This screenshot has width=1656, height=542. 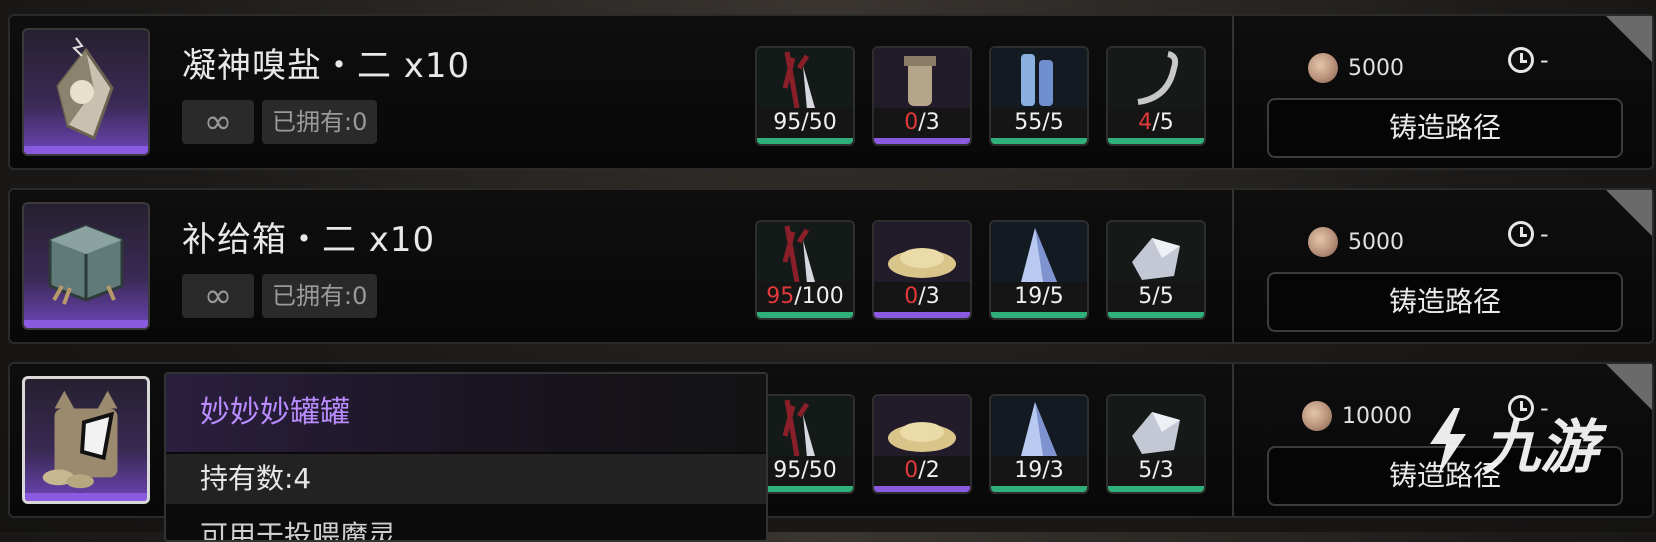 I want to click on material-count: 95/100, so click(x=805, y=297).